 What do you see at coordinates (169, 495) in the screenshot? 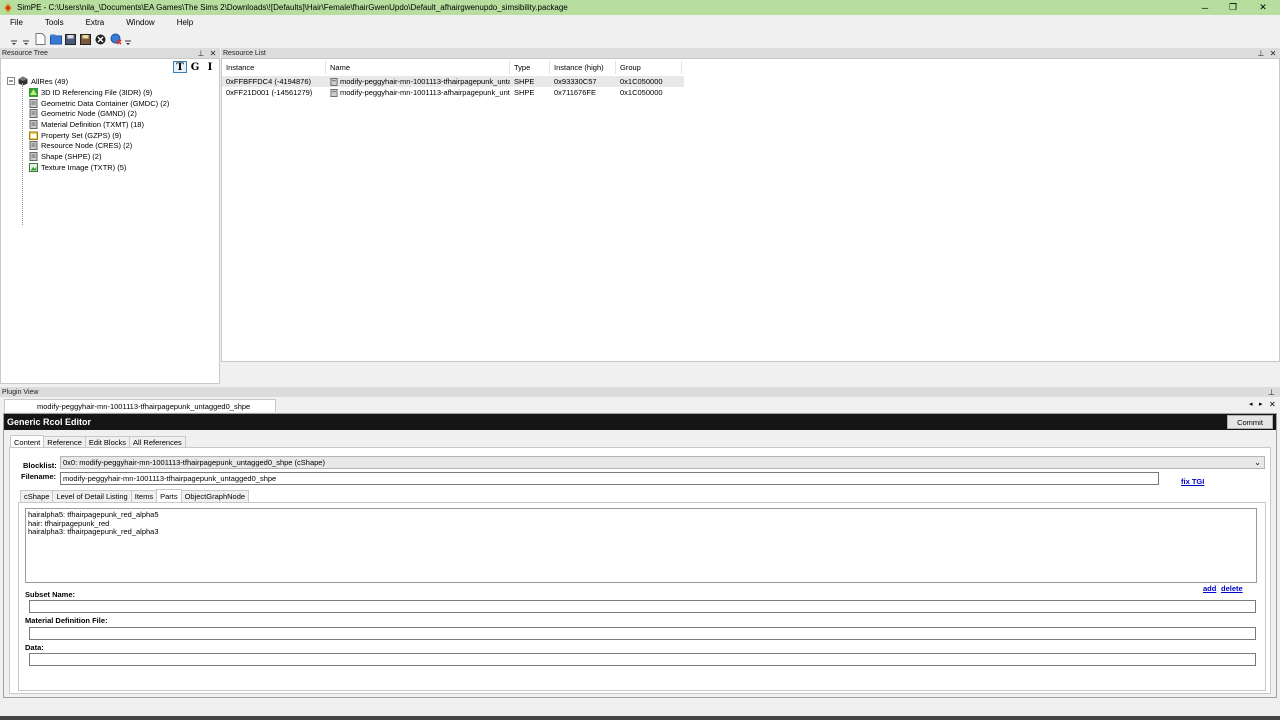
I see `subtab-parts: Parts` at bounding box center [169, 495].